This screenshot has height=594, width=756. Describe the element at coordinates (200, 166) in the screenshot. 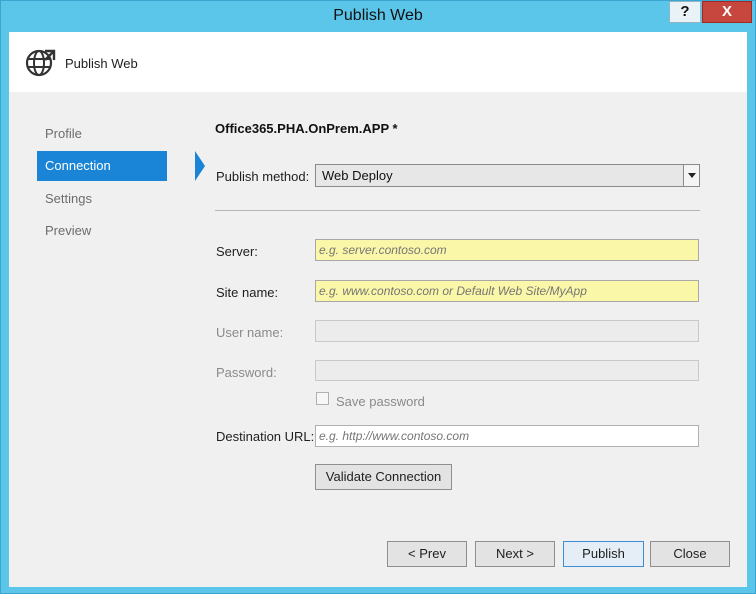

I see `nav-active-arrow` at that location.